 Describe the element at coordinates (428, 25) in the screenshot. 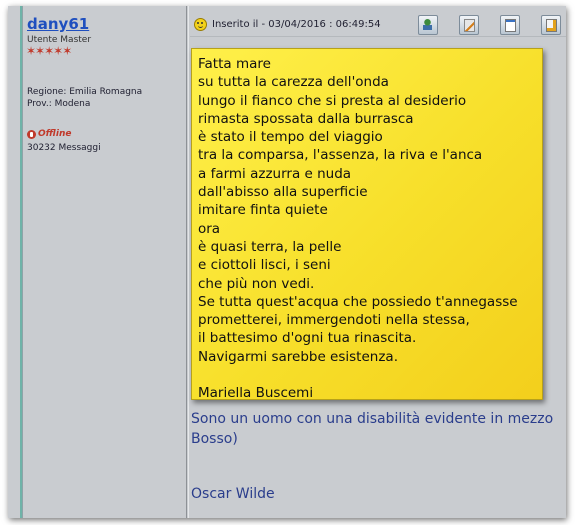

I see `profile-icon` at that location.